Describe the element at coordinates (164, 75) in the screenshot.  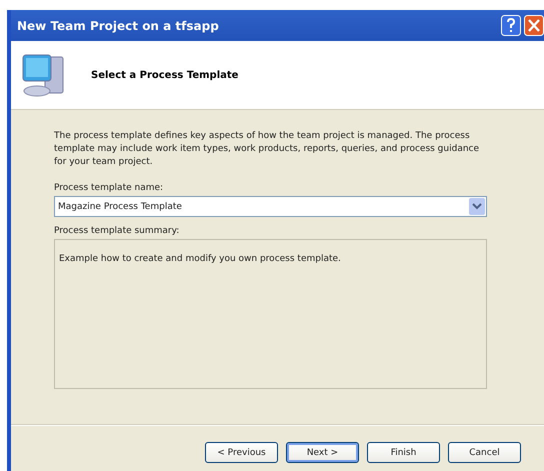
I see `page-heading: Select a Process Template` at that location.